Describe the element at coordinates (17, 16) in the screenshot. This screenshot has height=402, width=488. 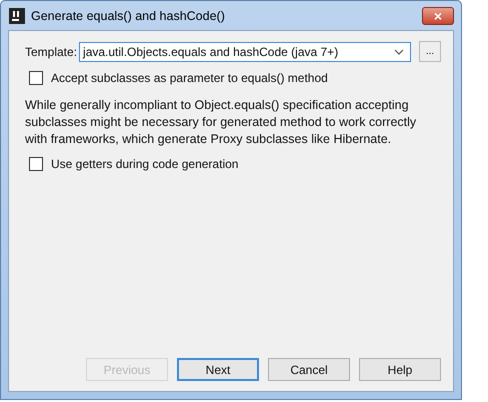
I see `app-icon` at that location.